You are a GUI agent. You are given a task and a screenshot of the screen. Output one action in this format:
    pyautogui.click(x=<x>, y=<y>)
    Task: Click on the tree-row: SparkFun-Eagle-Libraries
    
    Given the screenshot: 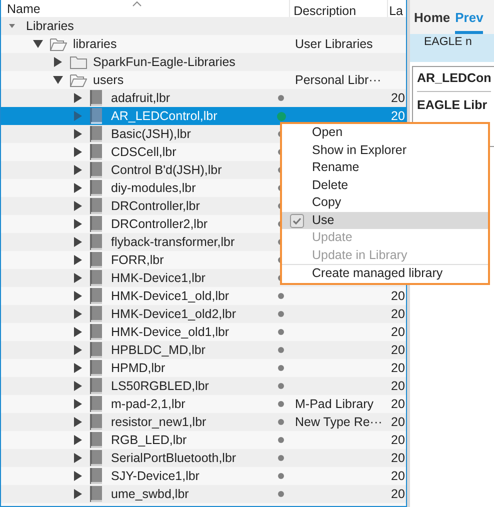 What is the action you would take?
    pyautogui.click(x=203, y=62)
    